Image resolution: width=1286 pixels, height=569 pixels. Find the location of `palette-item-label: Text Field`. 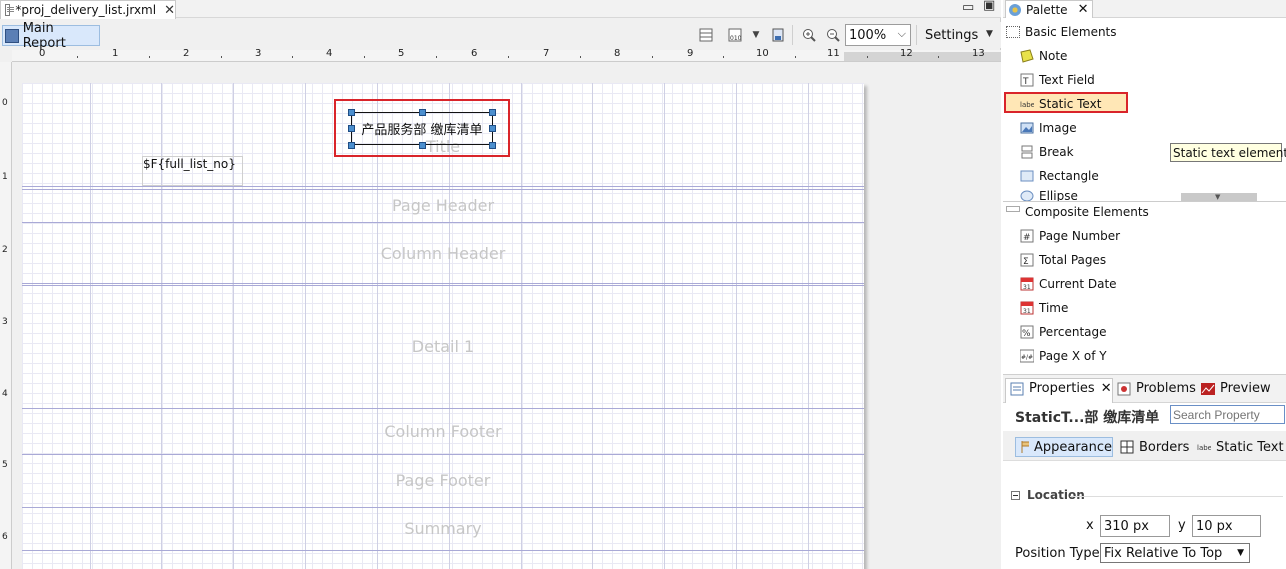

palette-item-label: Text Field is located at coordinates (1067, 80).